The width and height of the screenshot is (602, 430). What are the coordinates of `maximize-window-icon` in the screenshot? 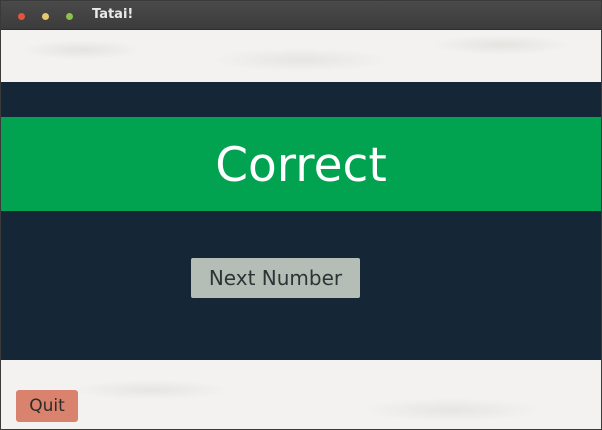 It's located at (69, 16).